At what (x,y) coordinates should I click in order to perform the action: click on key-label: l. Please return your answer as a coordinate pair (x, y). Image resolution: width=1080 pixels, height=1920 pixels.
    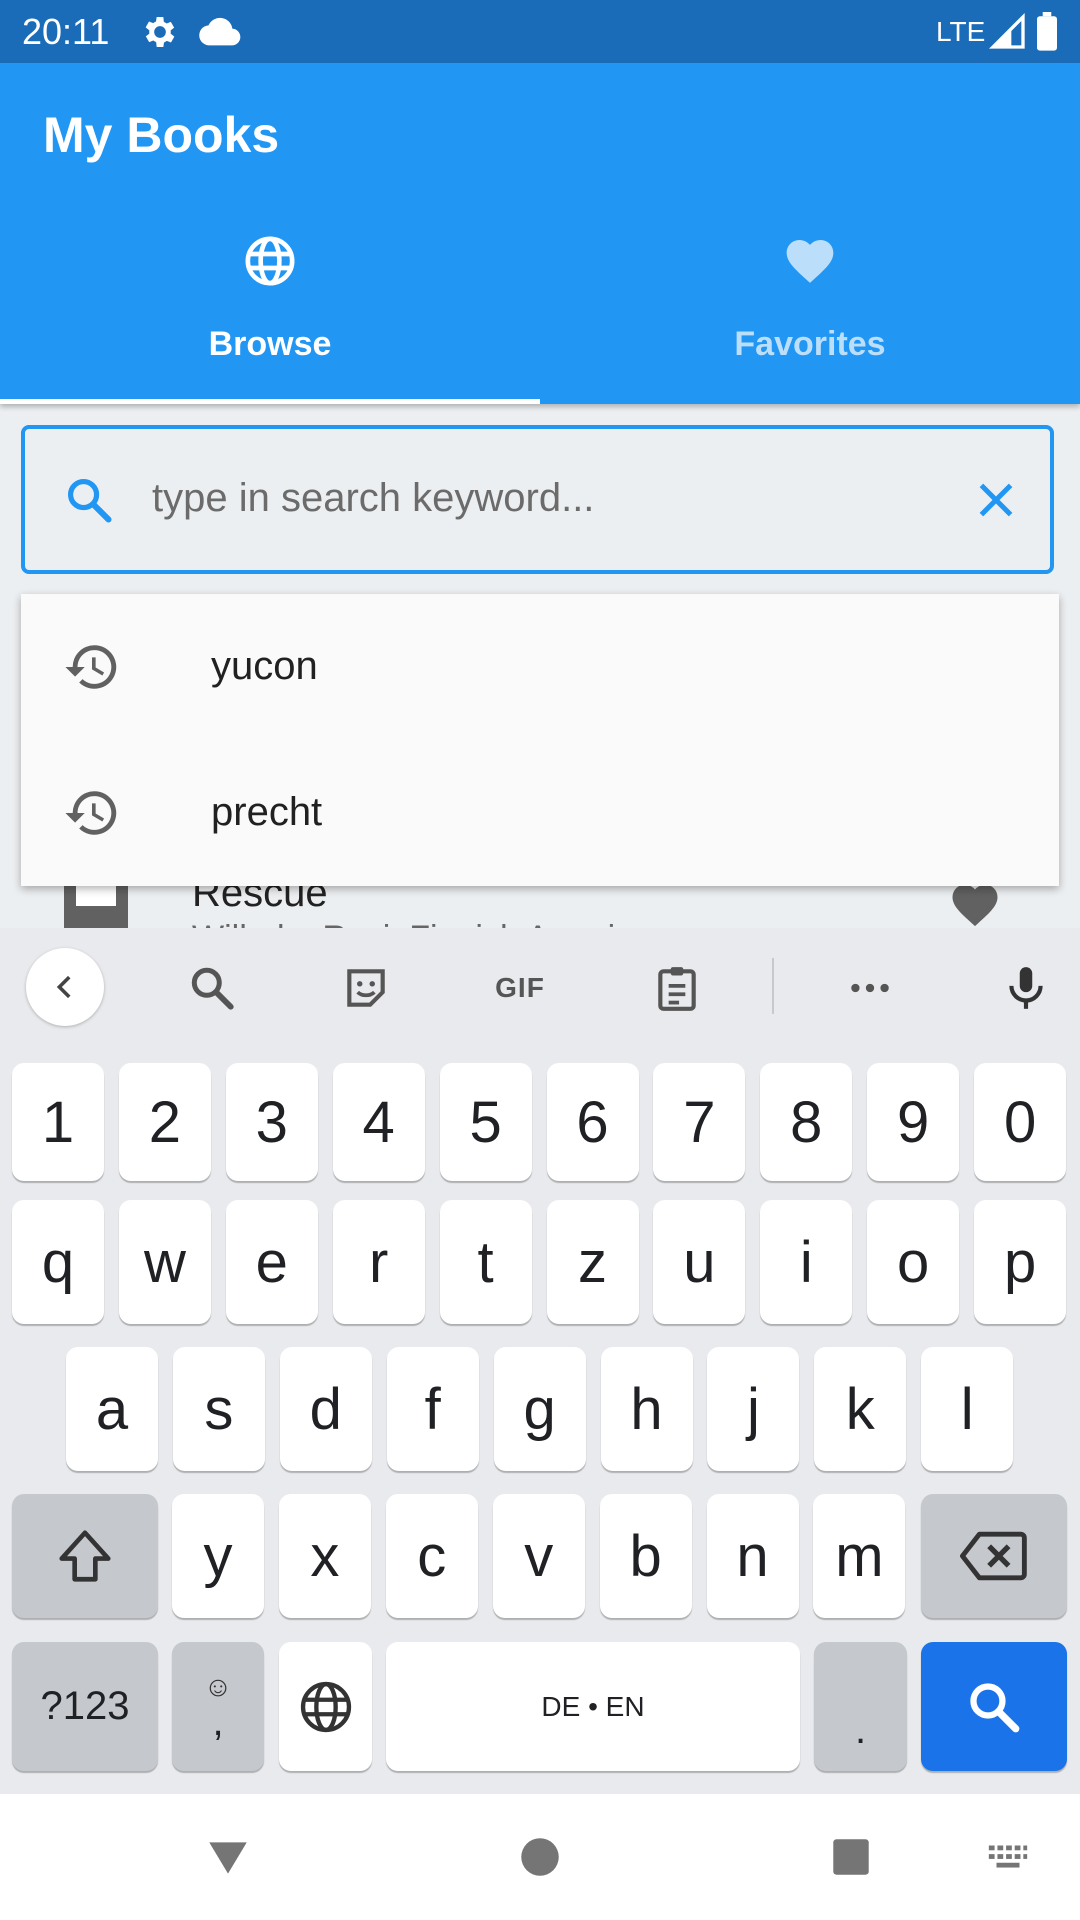
    Looking at the image, I should click on (967, 1409).